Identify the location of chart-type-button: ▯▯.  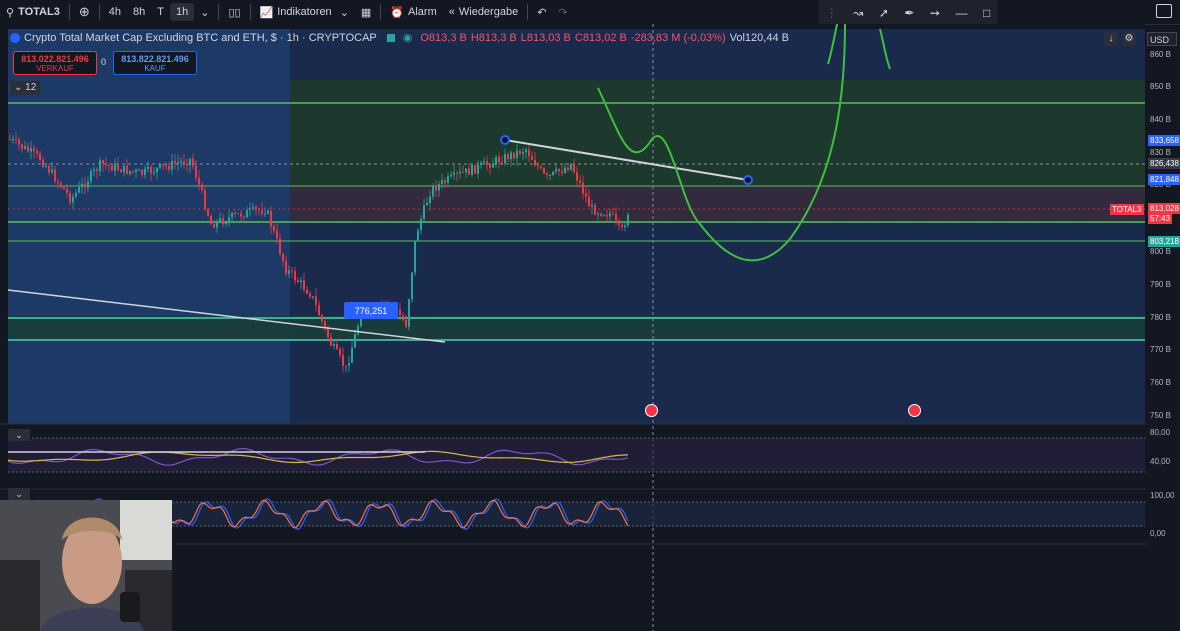
(234, 12).